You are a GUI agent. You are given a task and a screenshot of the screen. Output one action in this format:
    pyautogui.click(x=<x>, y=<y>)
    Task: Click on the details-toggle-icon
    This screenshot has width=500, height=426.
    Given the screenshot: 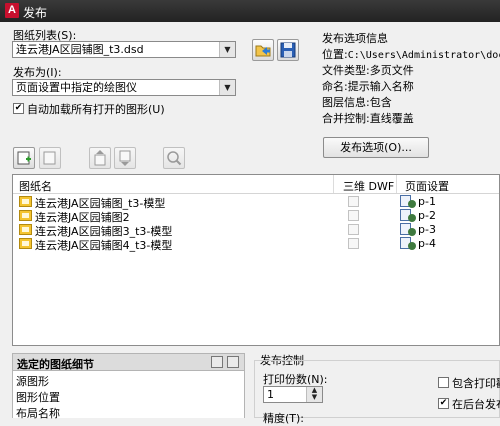 What is the action you would take?
    pyautogui.click(x=217, y=362)
    